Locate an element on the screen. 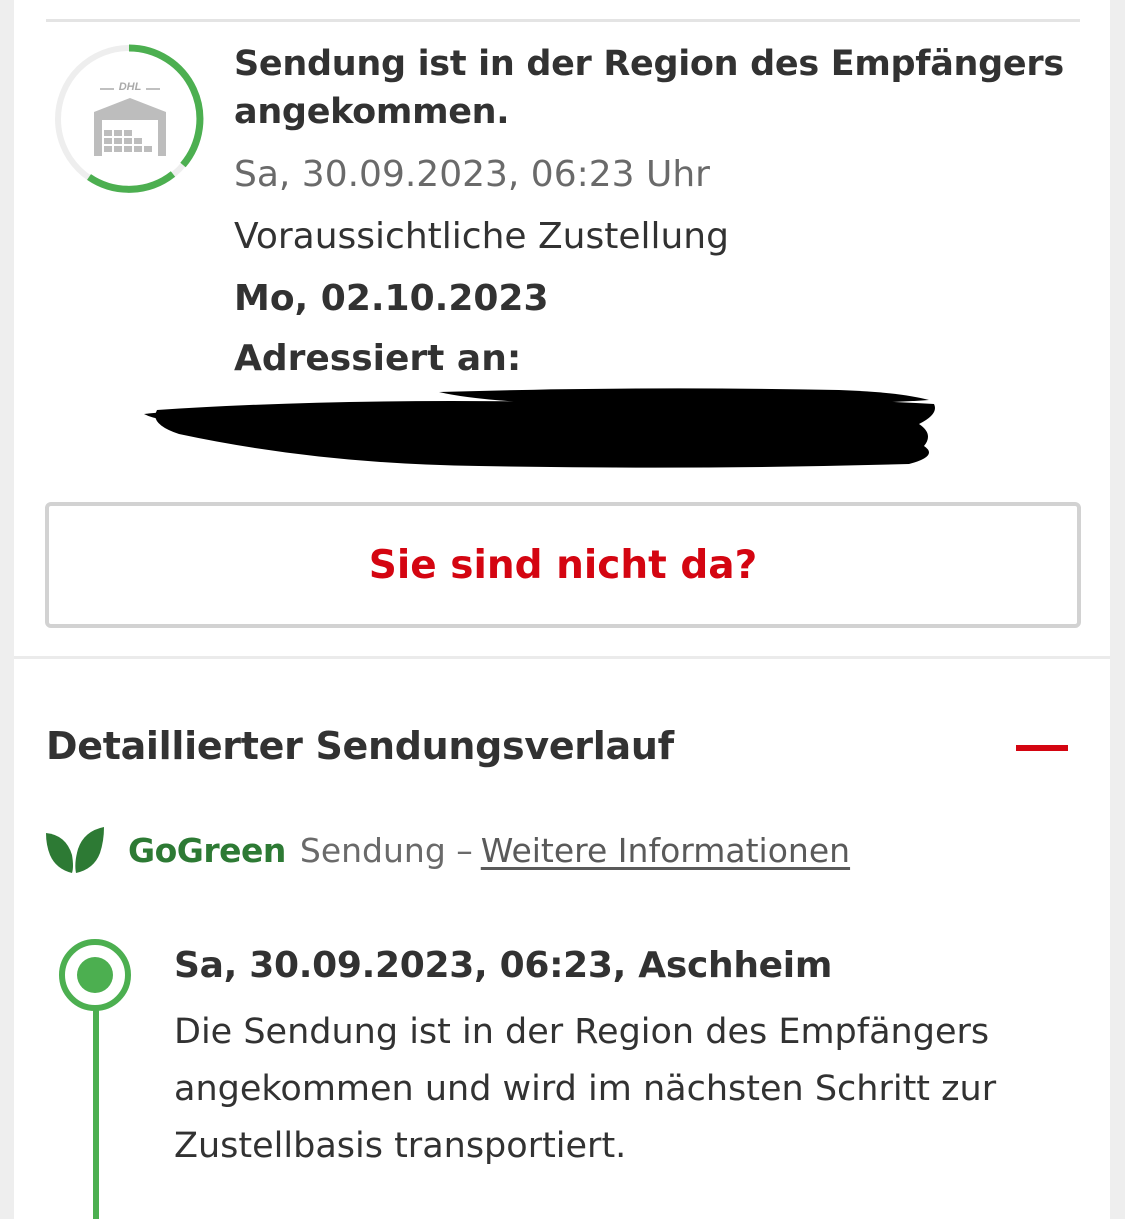 This screenshot has width=1125, height=1219. section-divider is located at coordinates (562, 657).